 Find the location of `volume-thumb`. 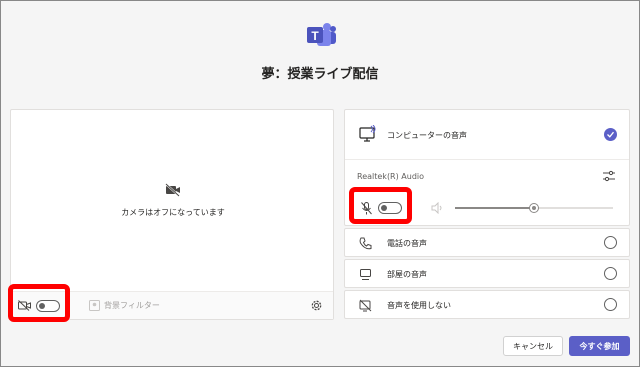

volume-thumb is located at coordinates (534, 208).